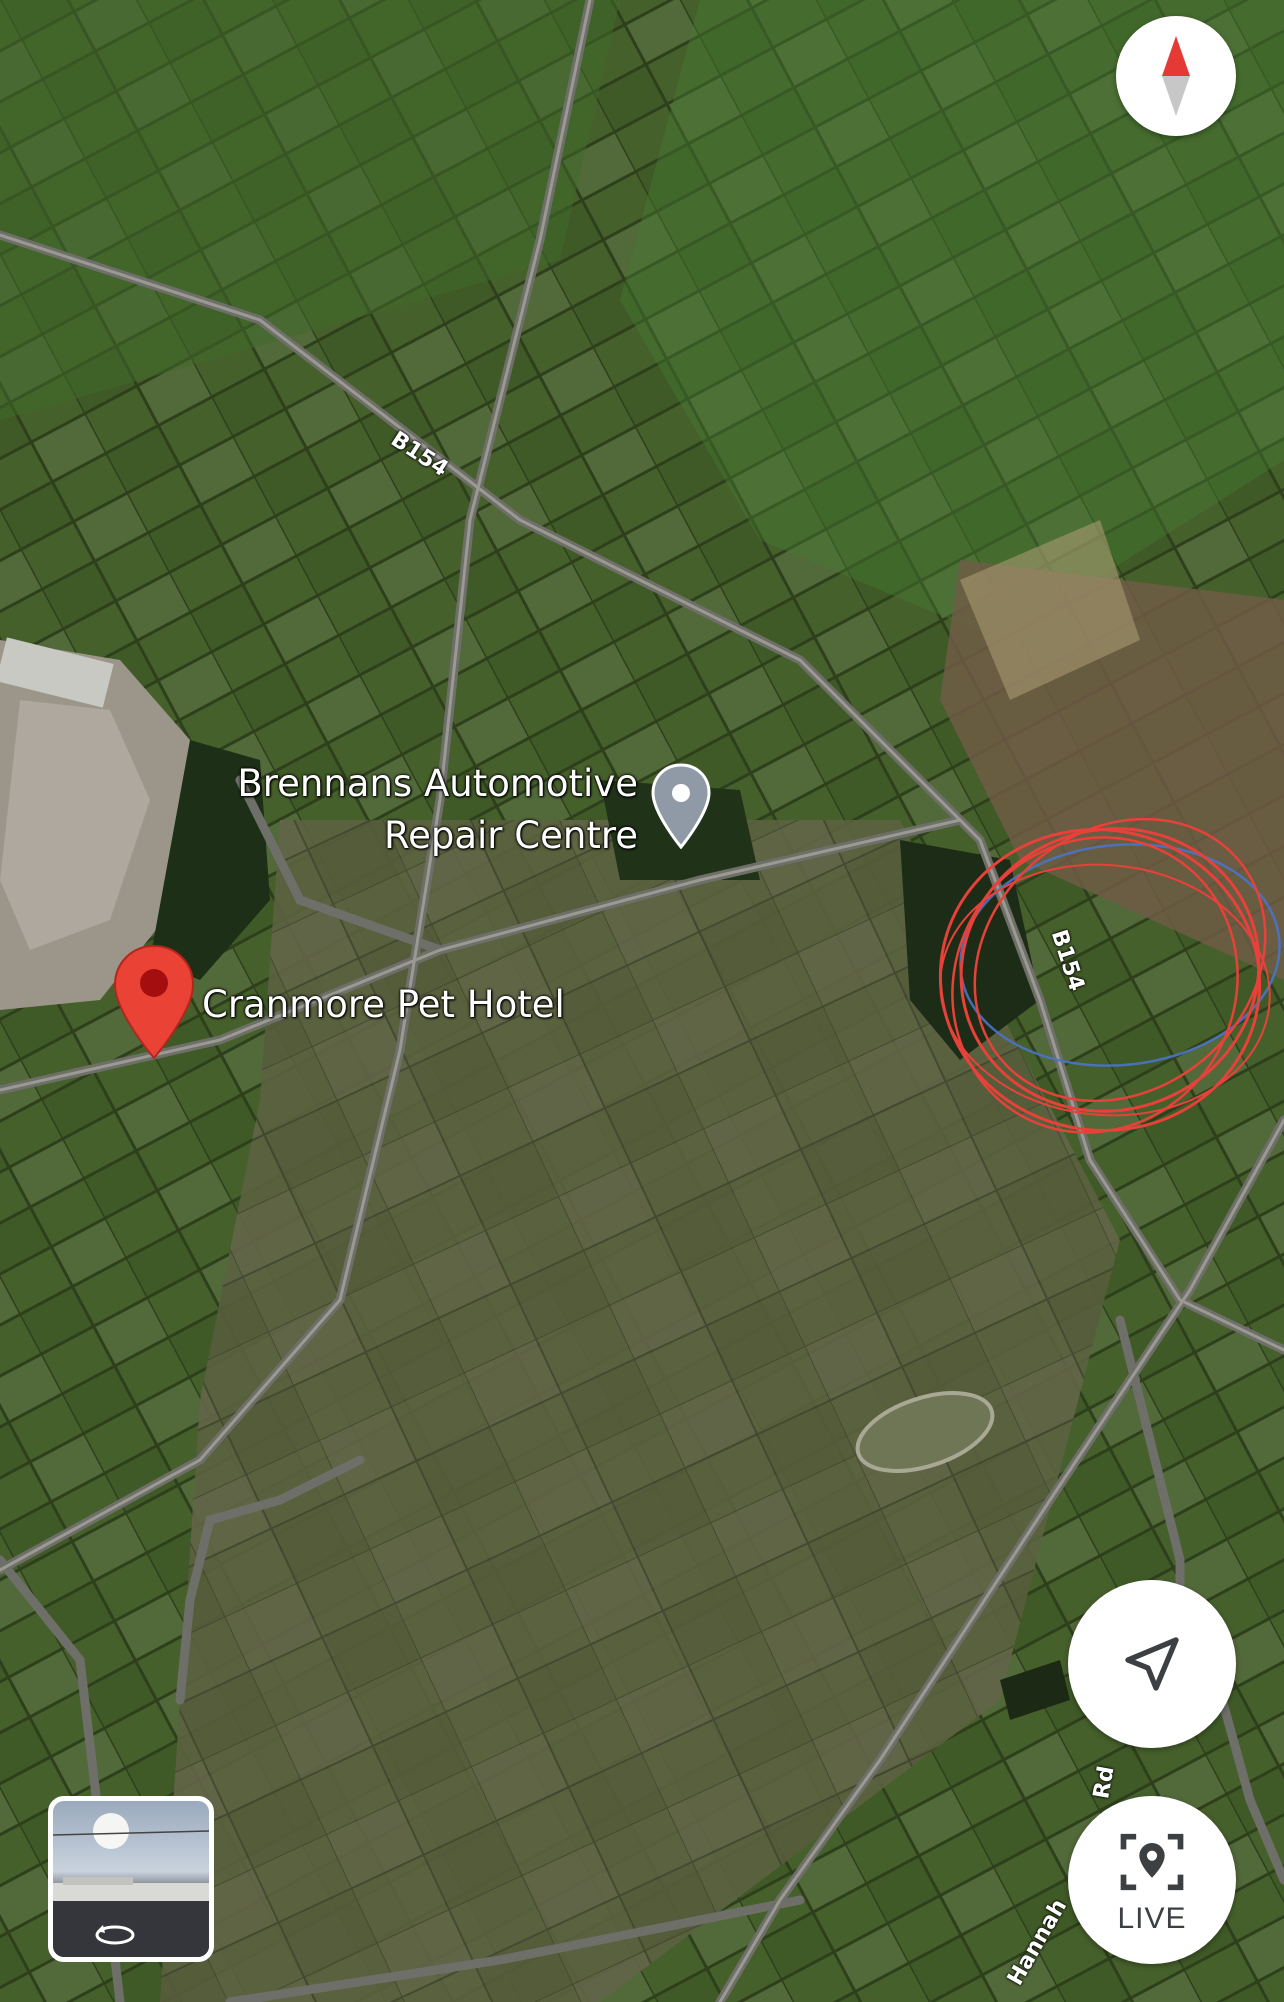  I want to click on place-label-line: Brennans Automotive, so click(437, 783).